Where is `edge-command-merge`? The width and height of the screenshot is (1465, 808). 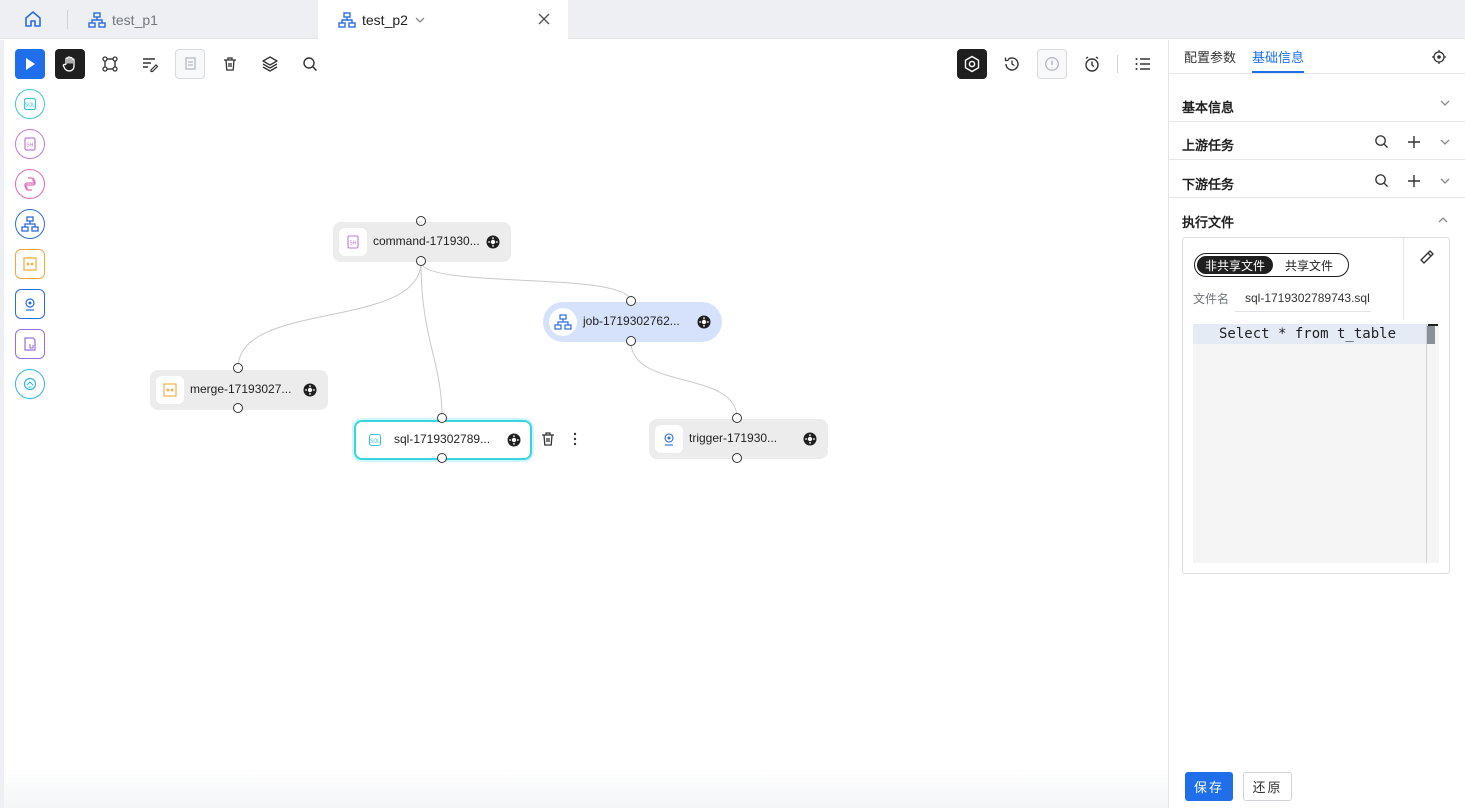
edge-command-merge is located at coordinates (329, 315).